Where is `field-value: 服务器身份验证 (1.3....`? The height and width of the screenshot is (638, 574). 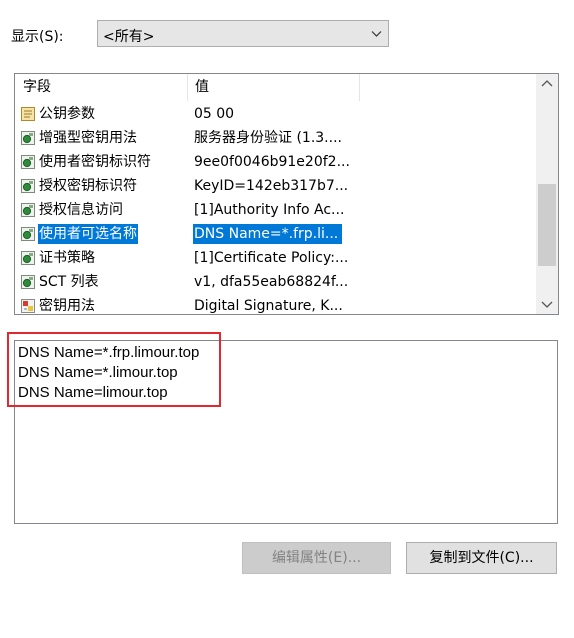 field-value: 服务器身份验证 (1.3.... is located at coordinates (268, 138).